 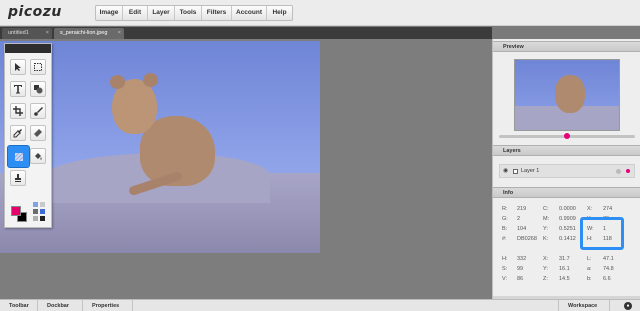 I want to click on eyedropper-tool-icon, so click(x=18, y=133).